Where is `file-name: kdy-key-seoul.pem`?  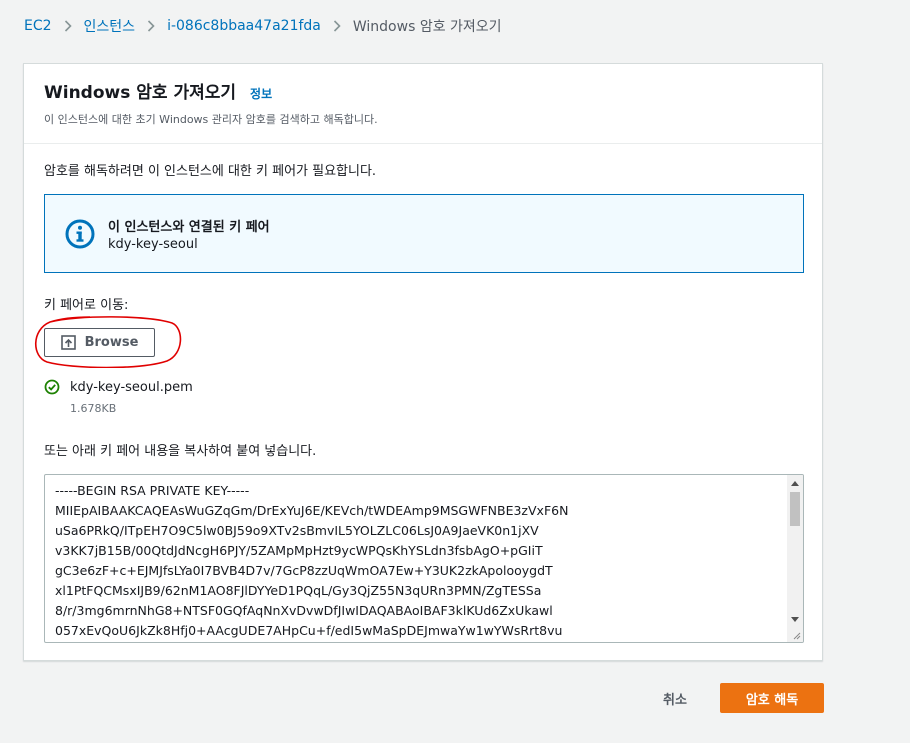 file-name: kdy-key-seoul.pem is located at coordinates (131, 387).